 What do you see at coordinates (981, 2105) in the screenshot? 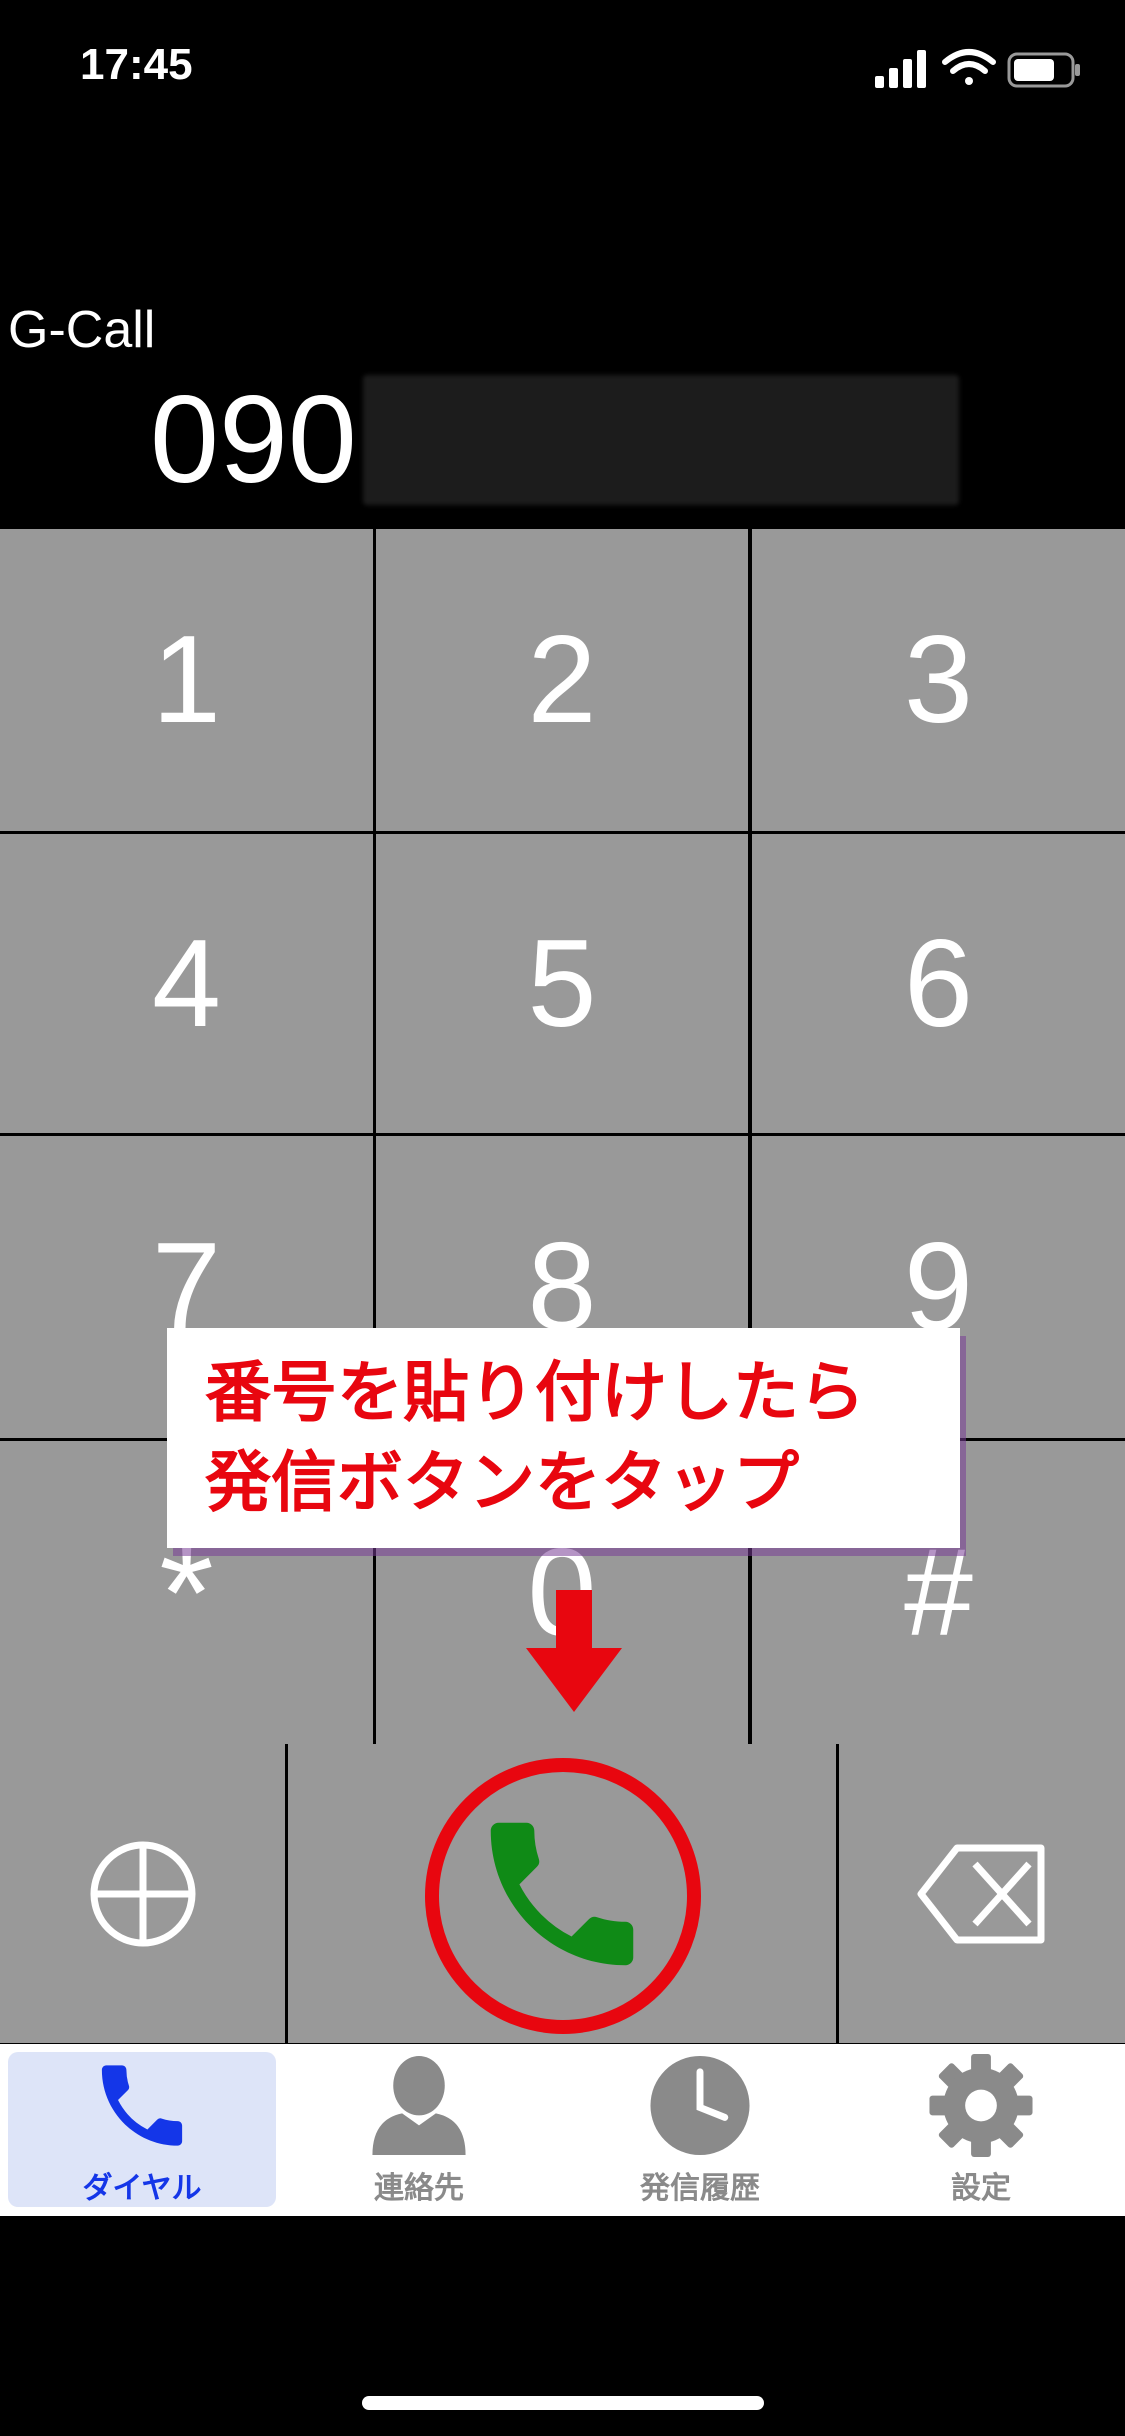
I see `gear-icon` at bounding box center [981, 2105].